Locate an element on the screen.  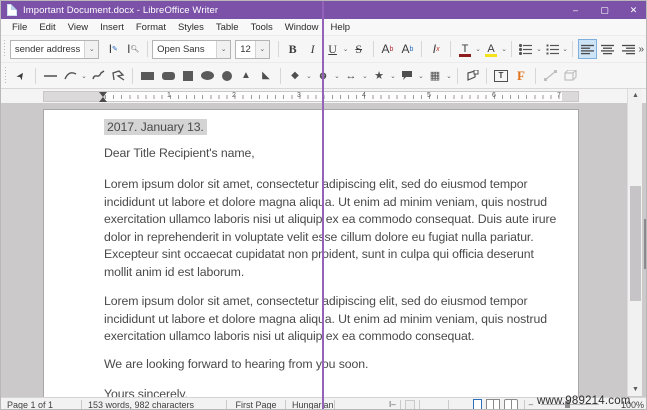
bold-button: B is located at coordinates (293, 49).